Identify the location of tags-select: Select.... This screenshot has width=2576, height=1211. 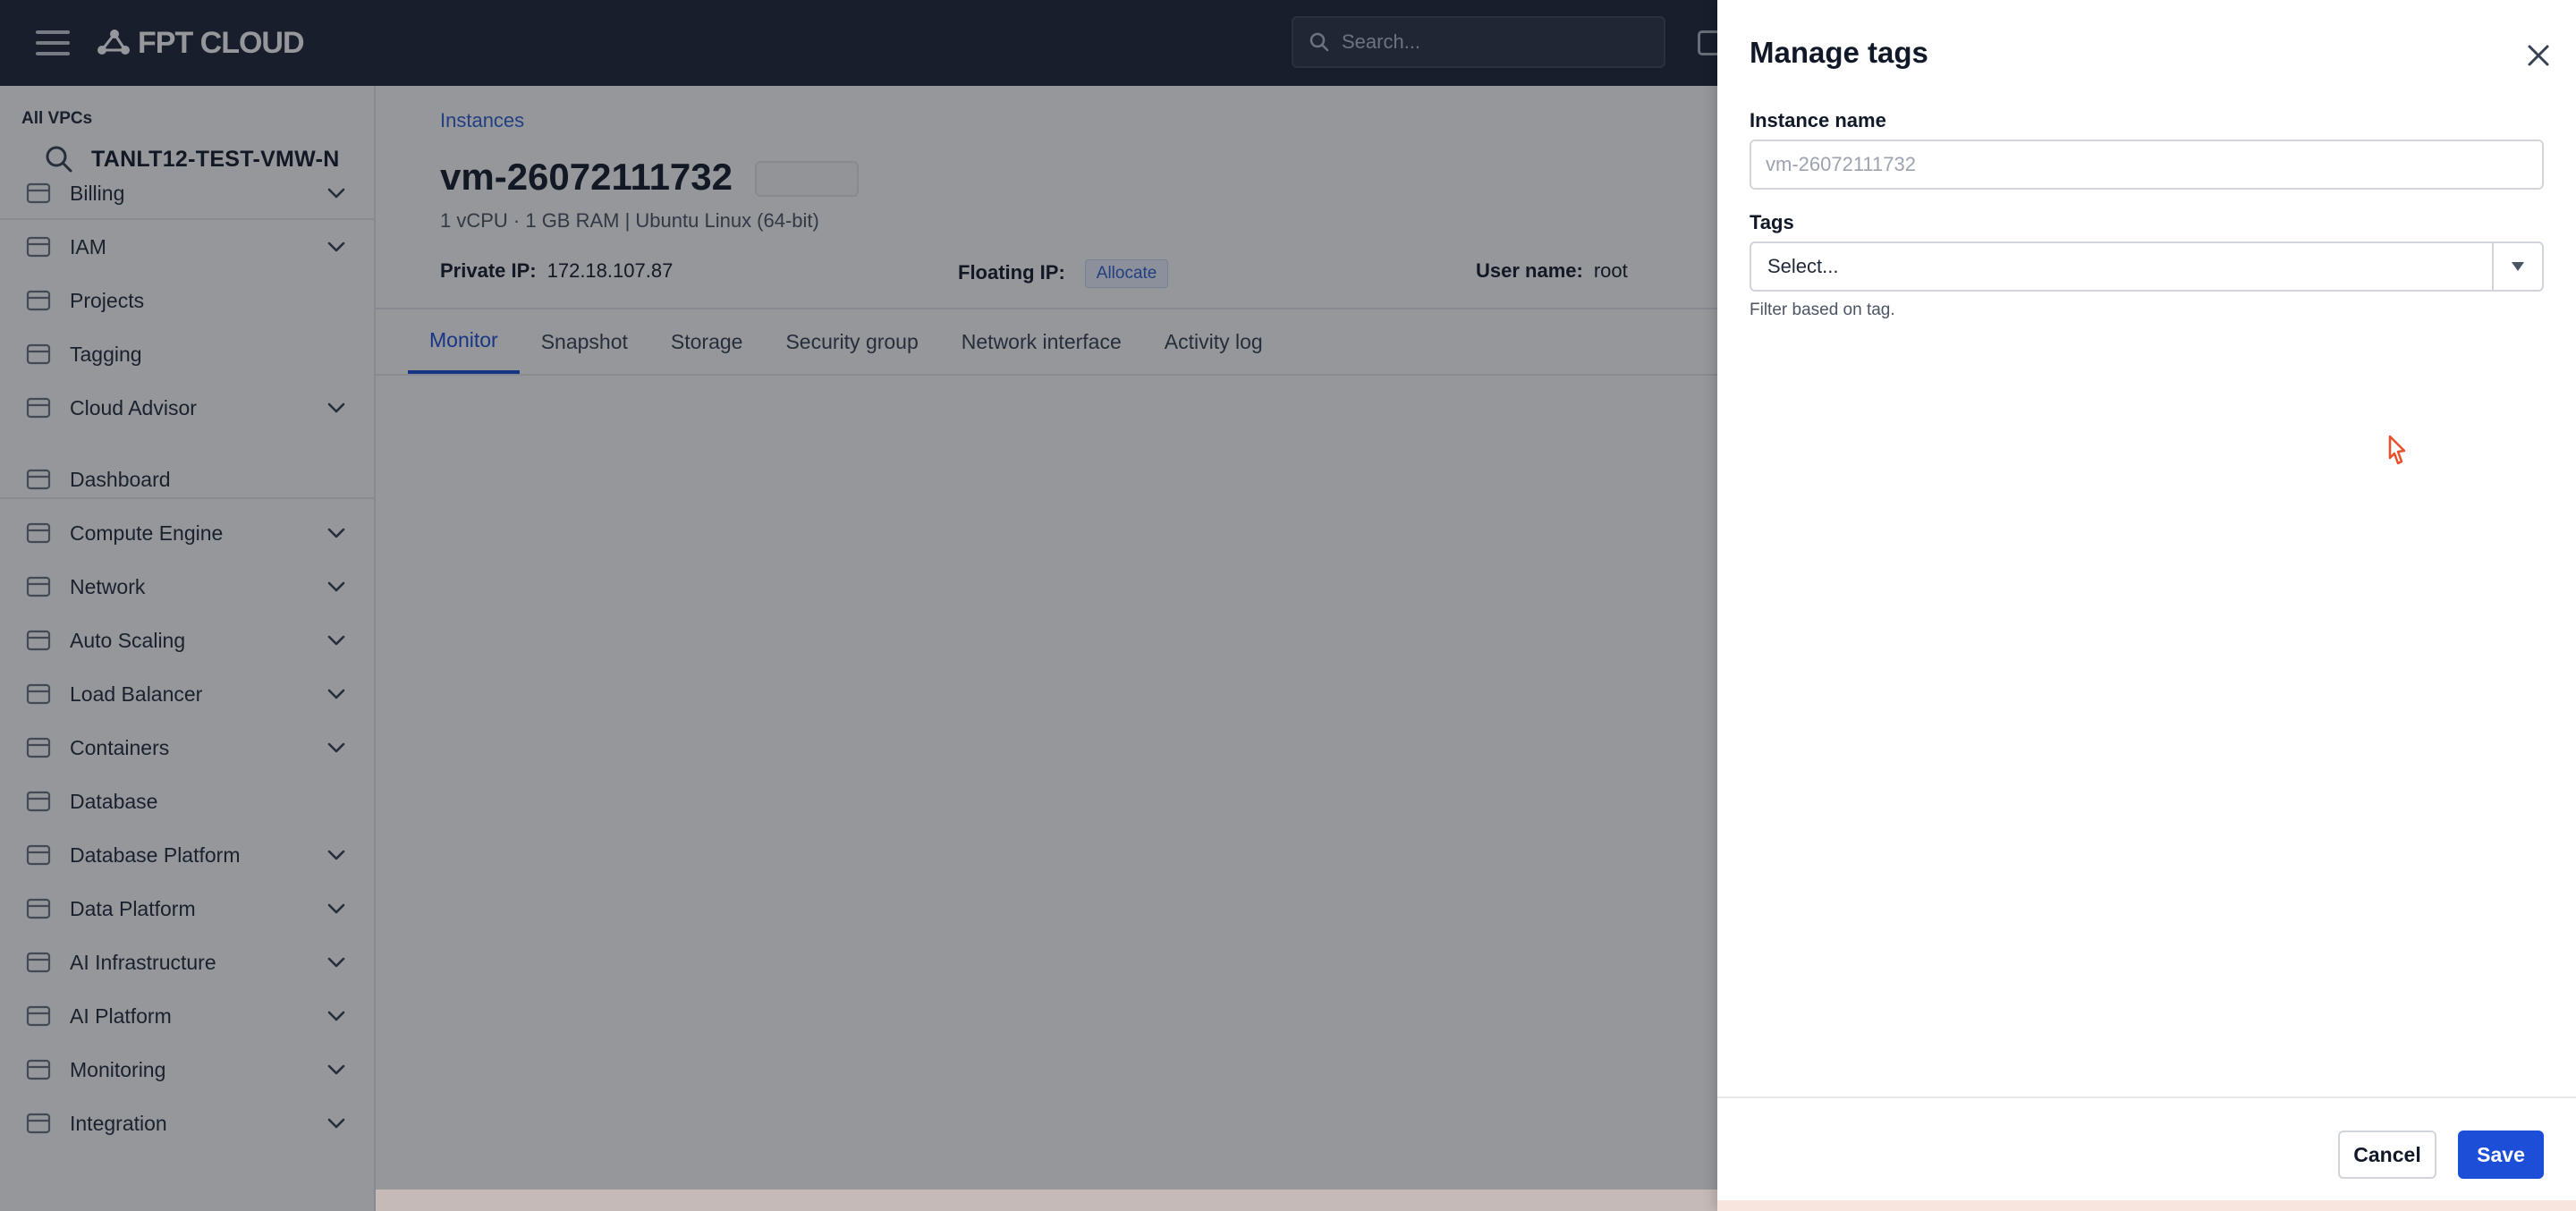
(2147, 266).